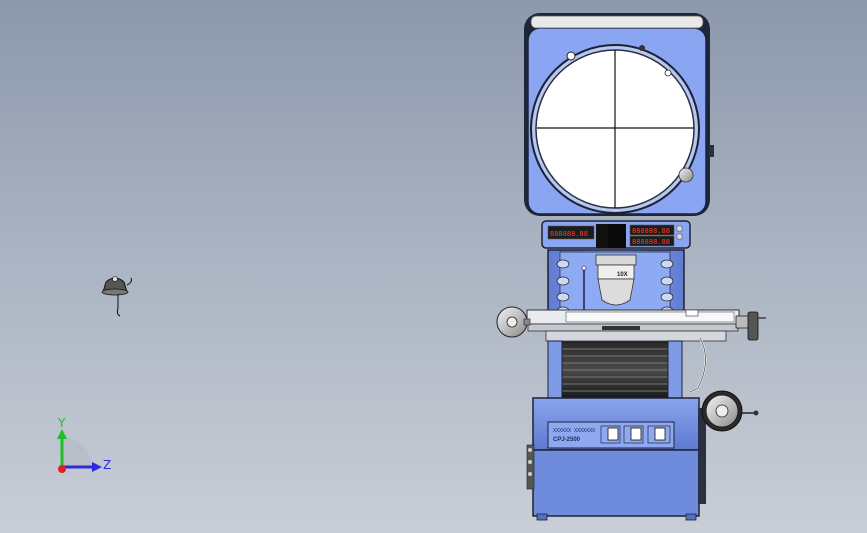 Image resolution: width=867 pixels, height=533 pixels. Describe the element at coordinates (616, 280) in the screenshot. I see `objective-lens: 10X` at that location.